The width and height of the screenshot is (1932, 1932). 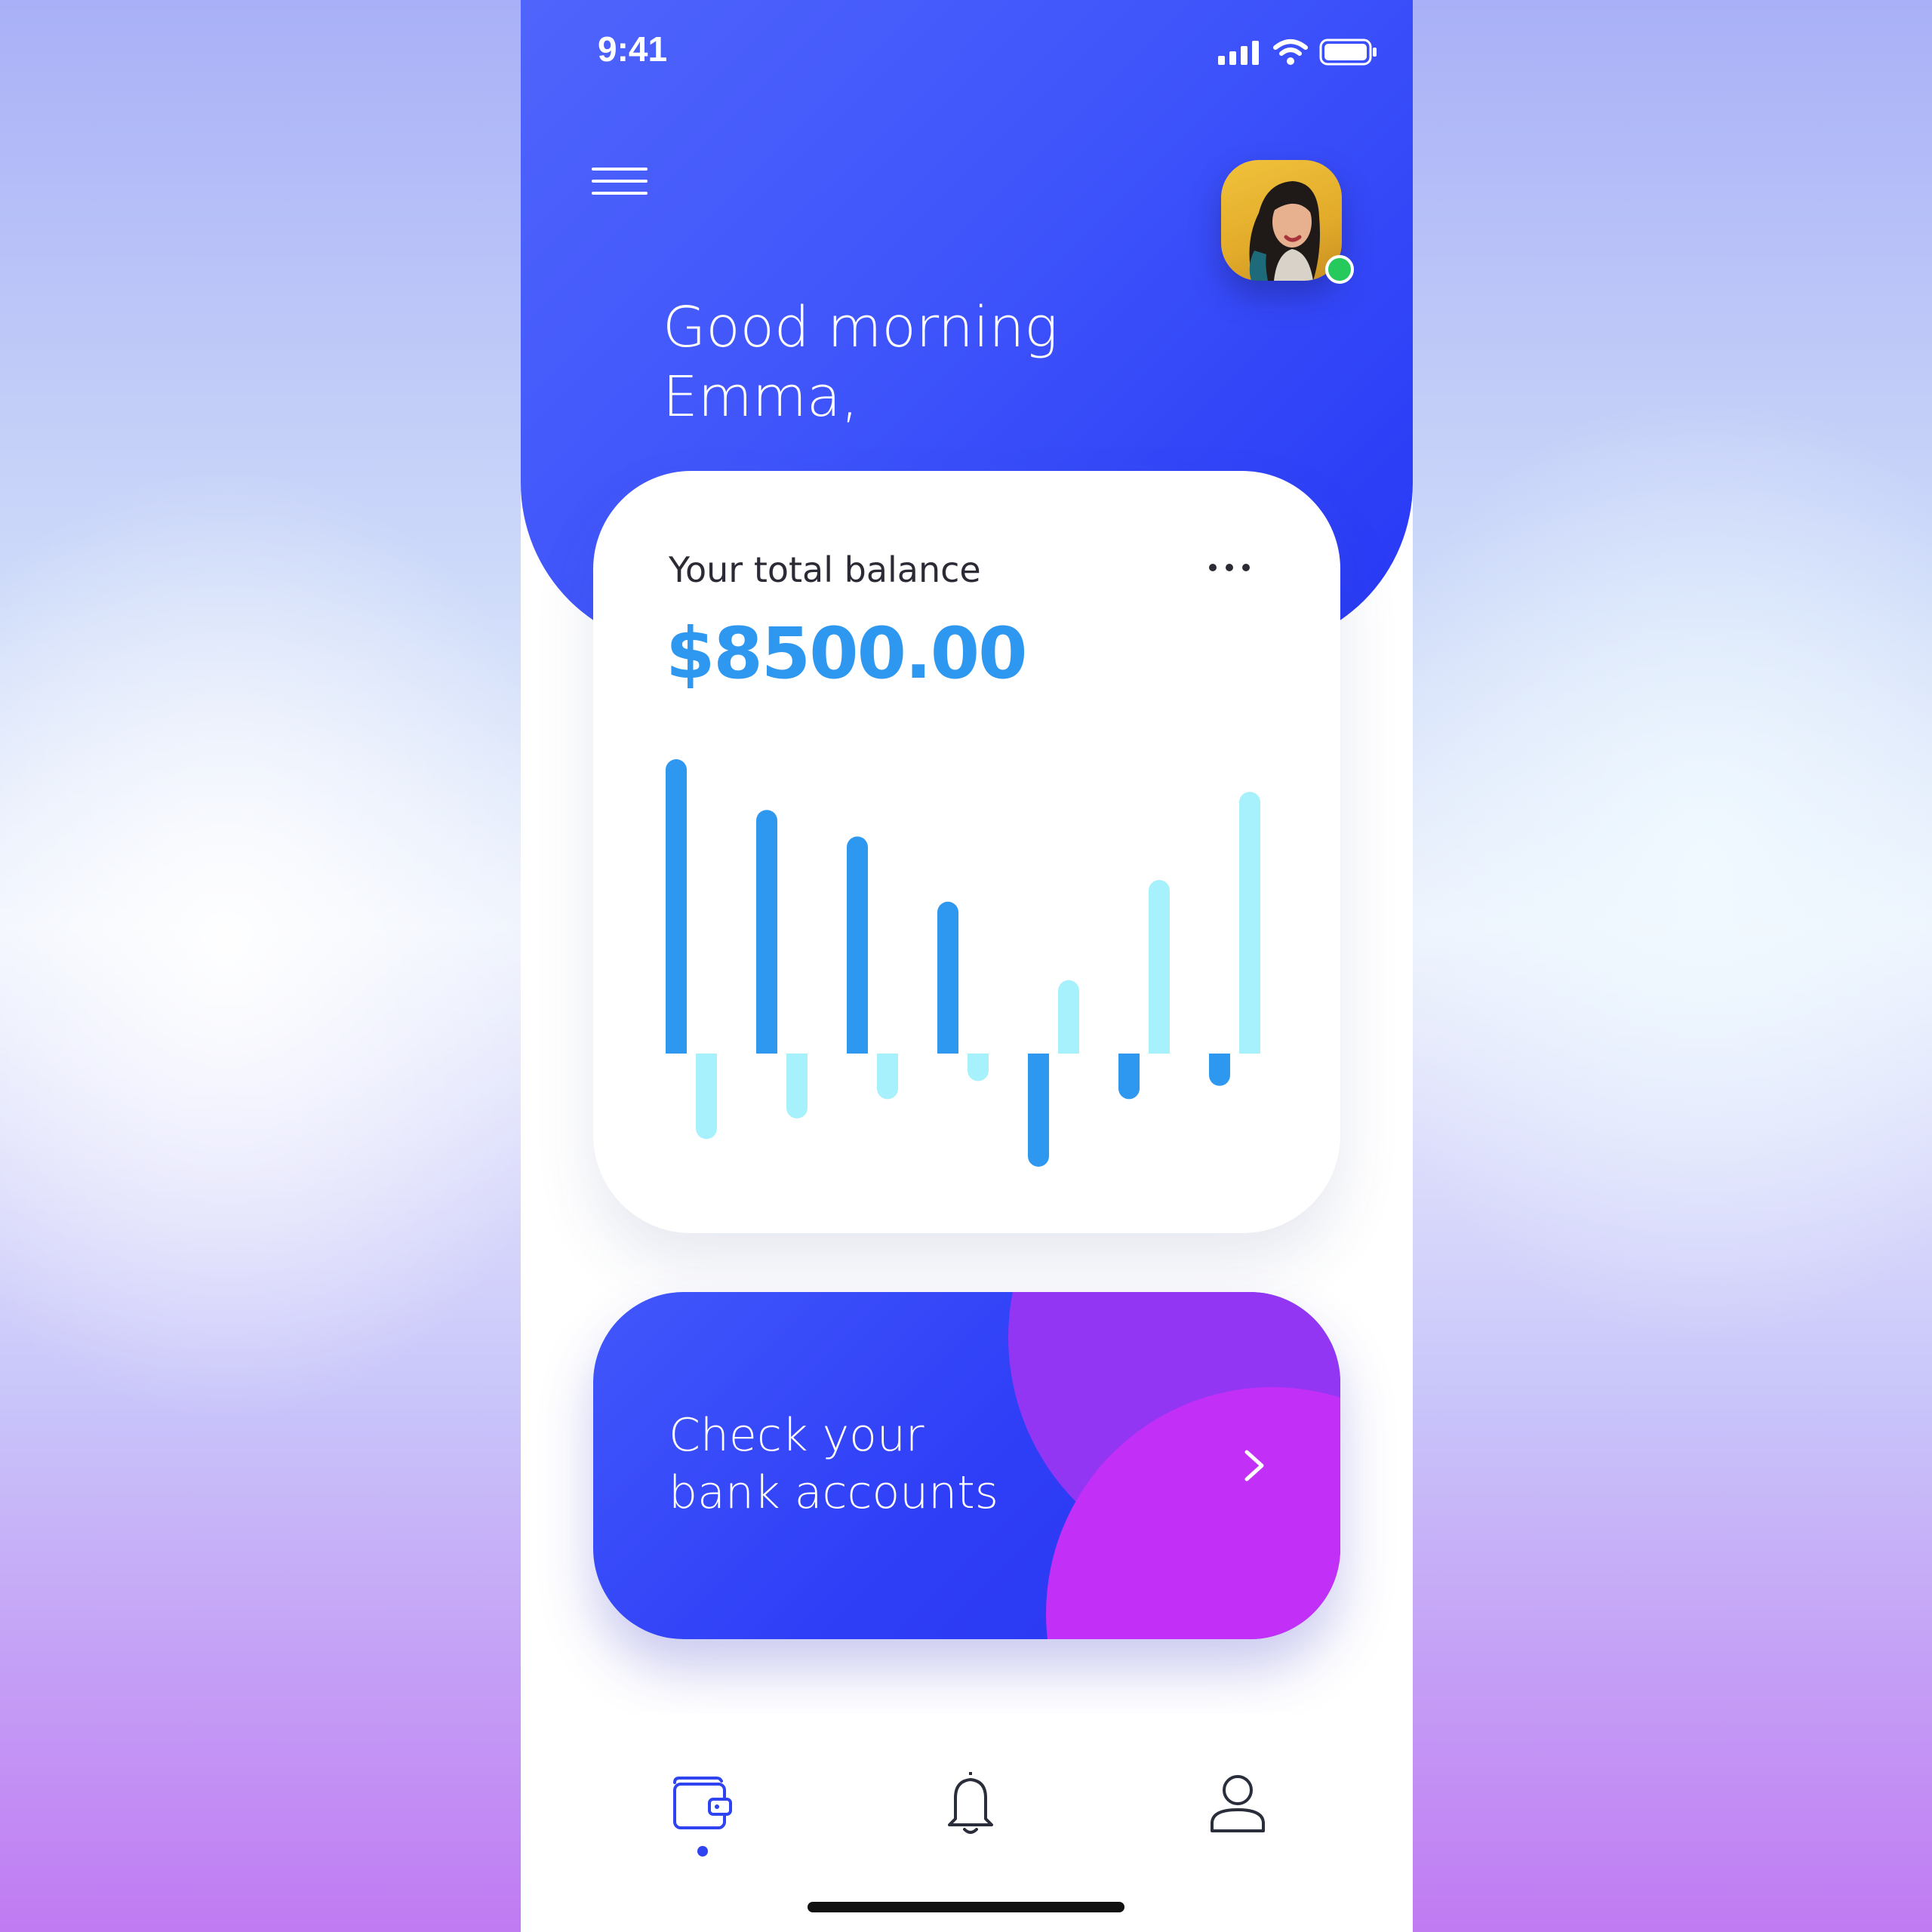 What do you see at coordinates (633, 49) in the screenshot?
I see `status-time: 9:41` at bounding box center [633, 49].